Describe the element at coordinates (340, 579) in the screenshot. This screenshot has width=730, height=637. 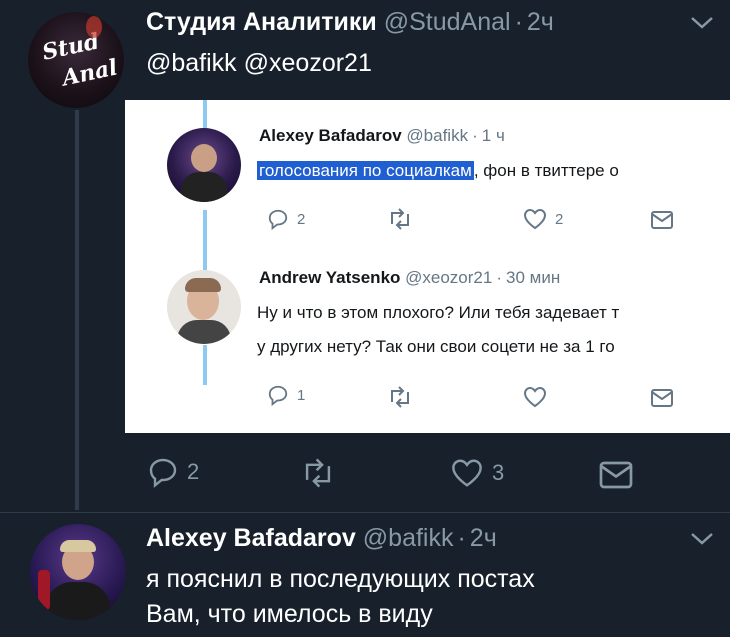
I see `tweet2-line1: я пояснил в последующих постах` at that location.